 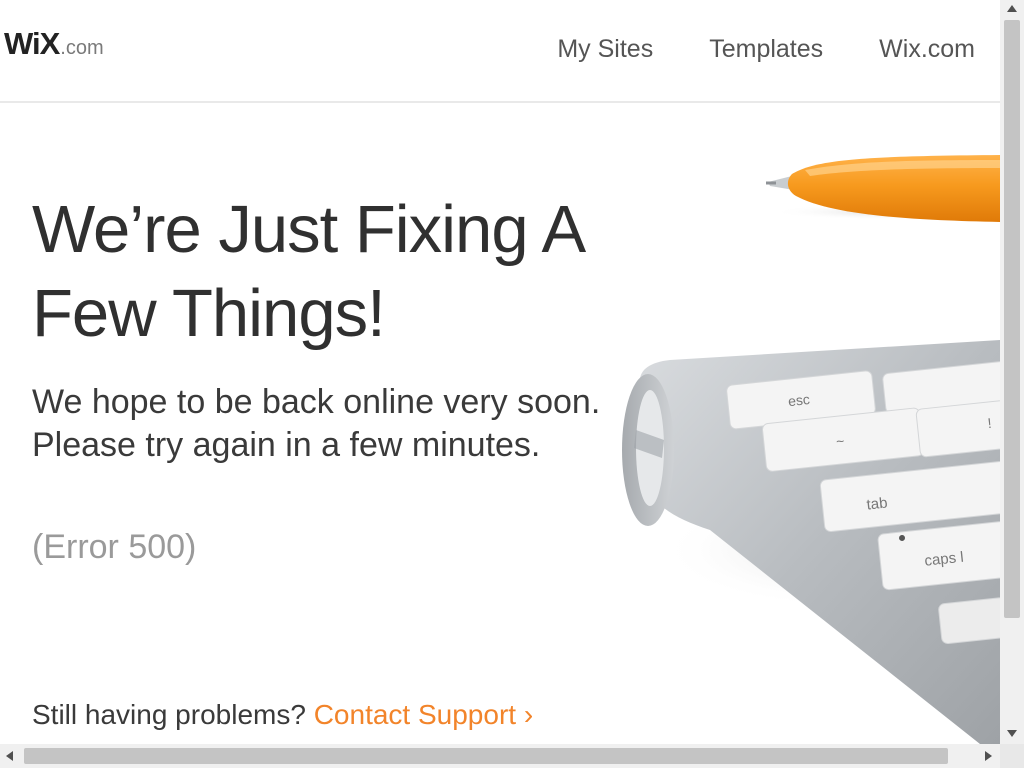 What do you see at coordinates (988, 756) in the screenshot?
I see `scroll-right-arrow-icon` at bounding box center [988, 756].